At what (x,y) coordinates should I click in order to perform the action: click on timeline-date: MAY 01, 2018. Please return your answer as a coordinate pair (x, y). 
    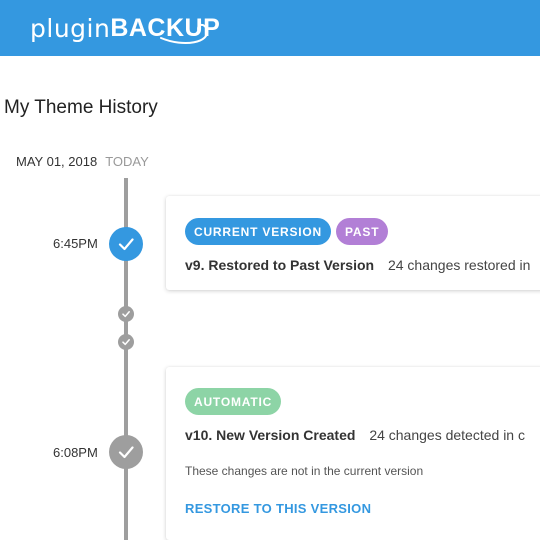
    Looking at the image, I should click on (57, 161).